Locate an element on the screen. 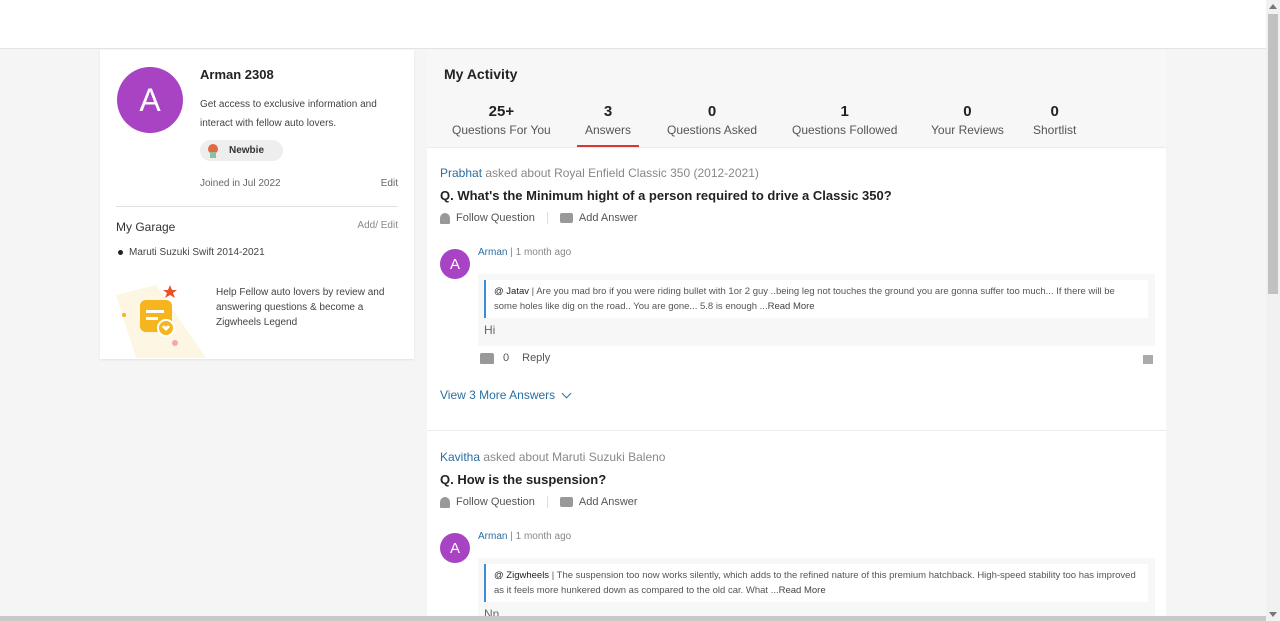  legend-illustration is located at coordinates (161, 321).